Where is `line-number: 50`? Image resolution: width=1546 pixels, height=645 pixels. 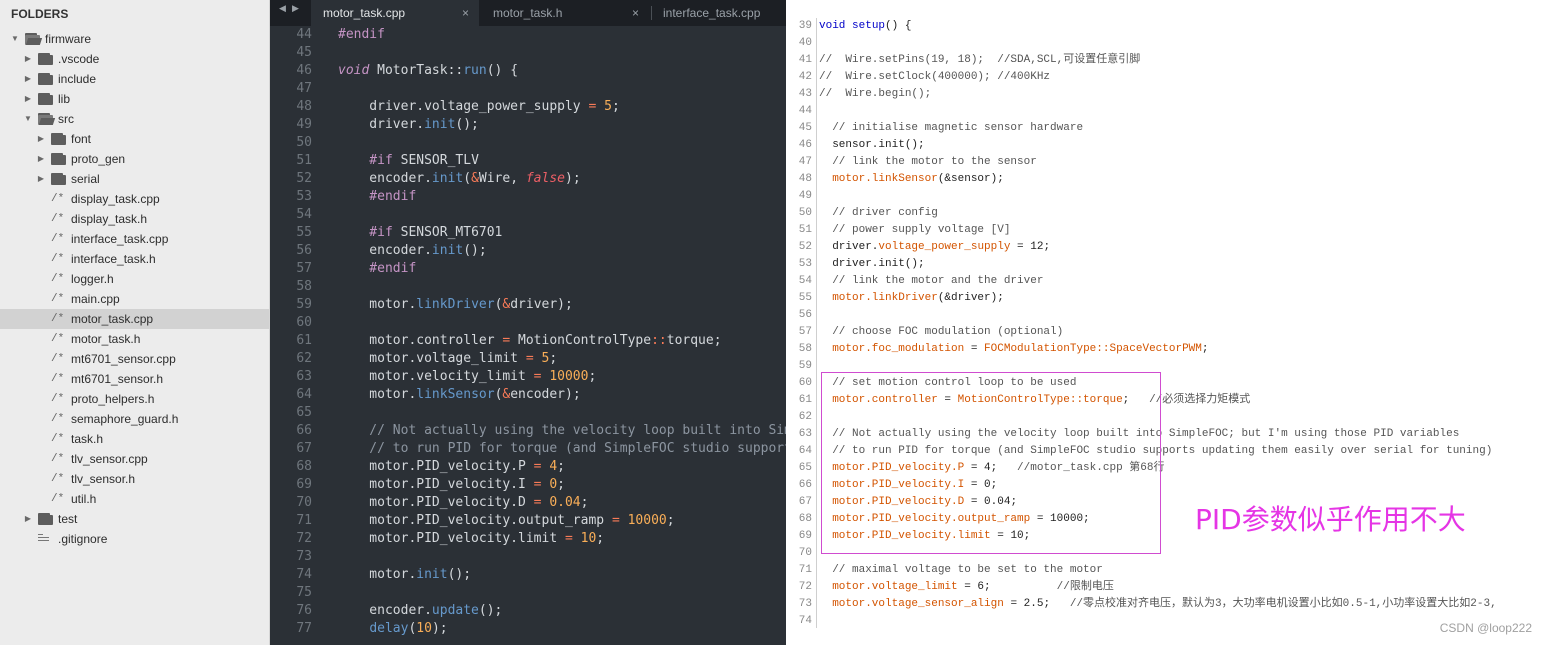 line-number: 50 is located at coordinates (304, 142).